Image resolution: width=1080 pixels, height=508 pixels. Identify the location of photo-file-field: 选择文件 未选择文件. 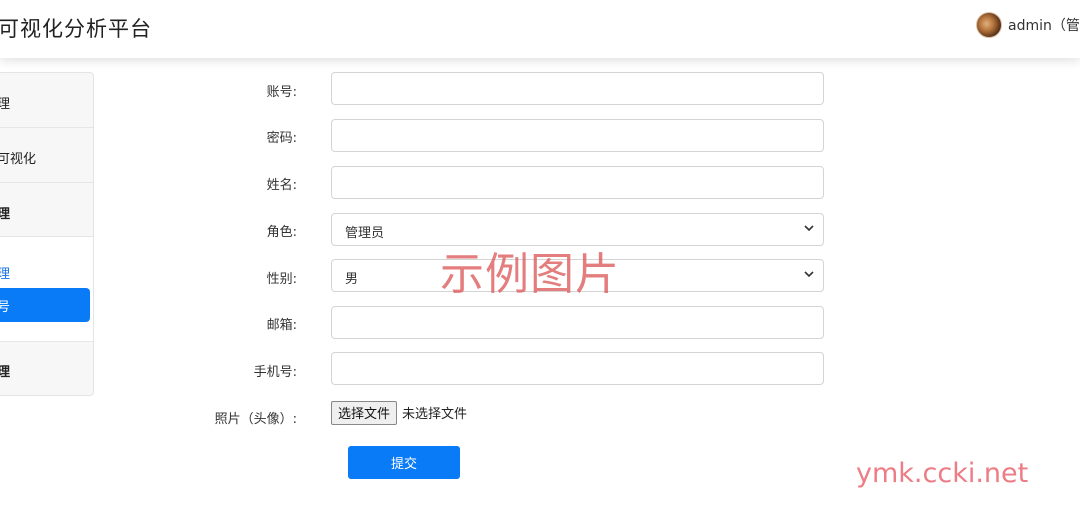
(399, 412).